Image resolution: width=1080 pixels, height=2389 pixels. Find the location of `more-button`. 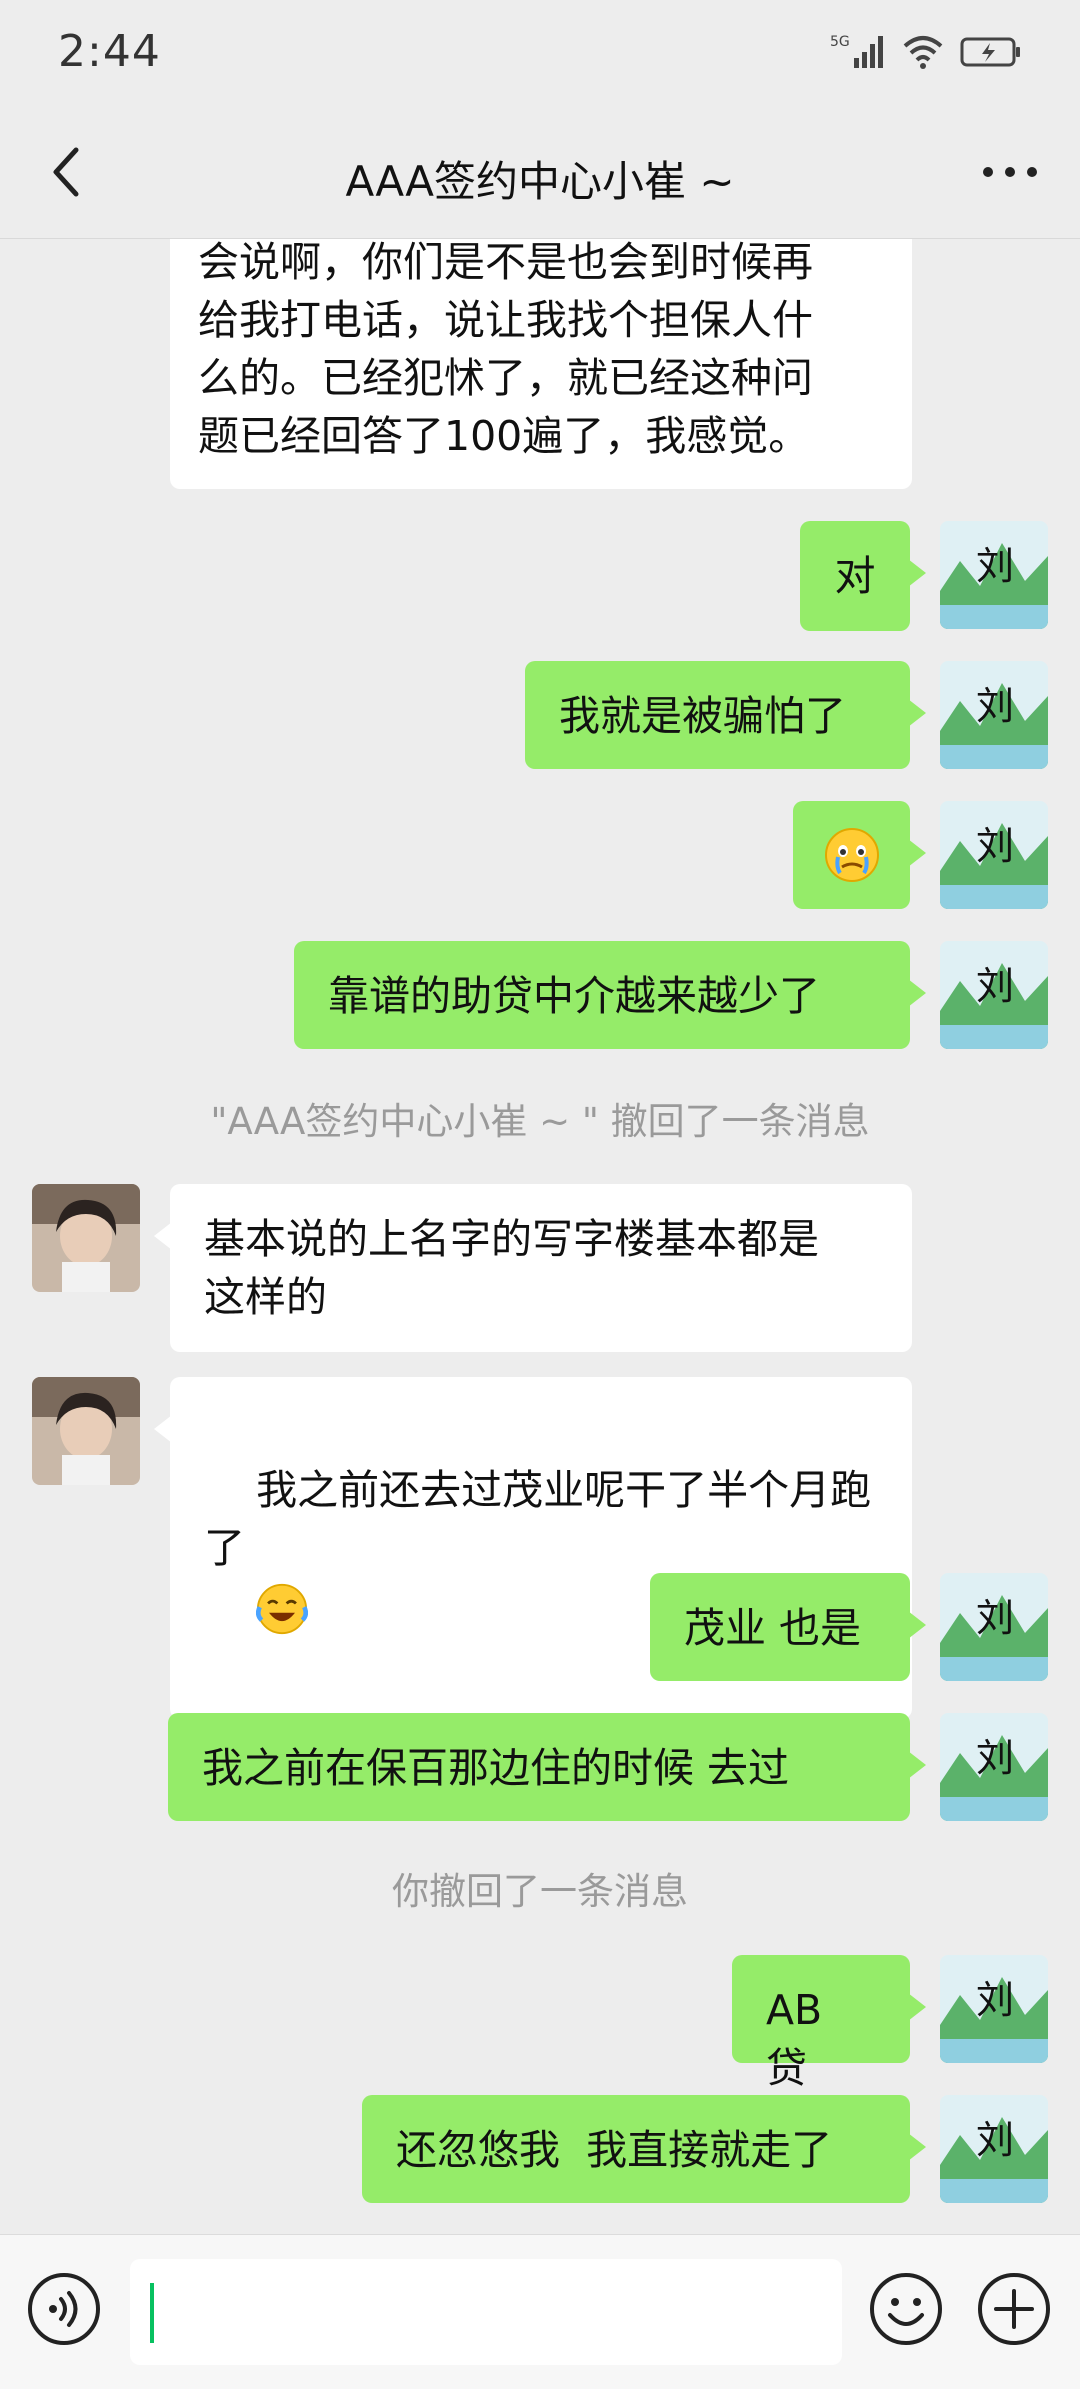

more-button is located at coordinates (1010, 172).